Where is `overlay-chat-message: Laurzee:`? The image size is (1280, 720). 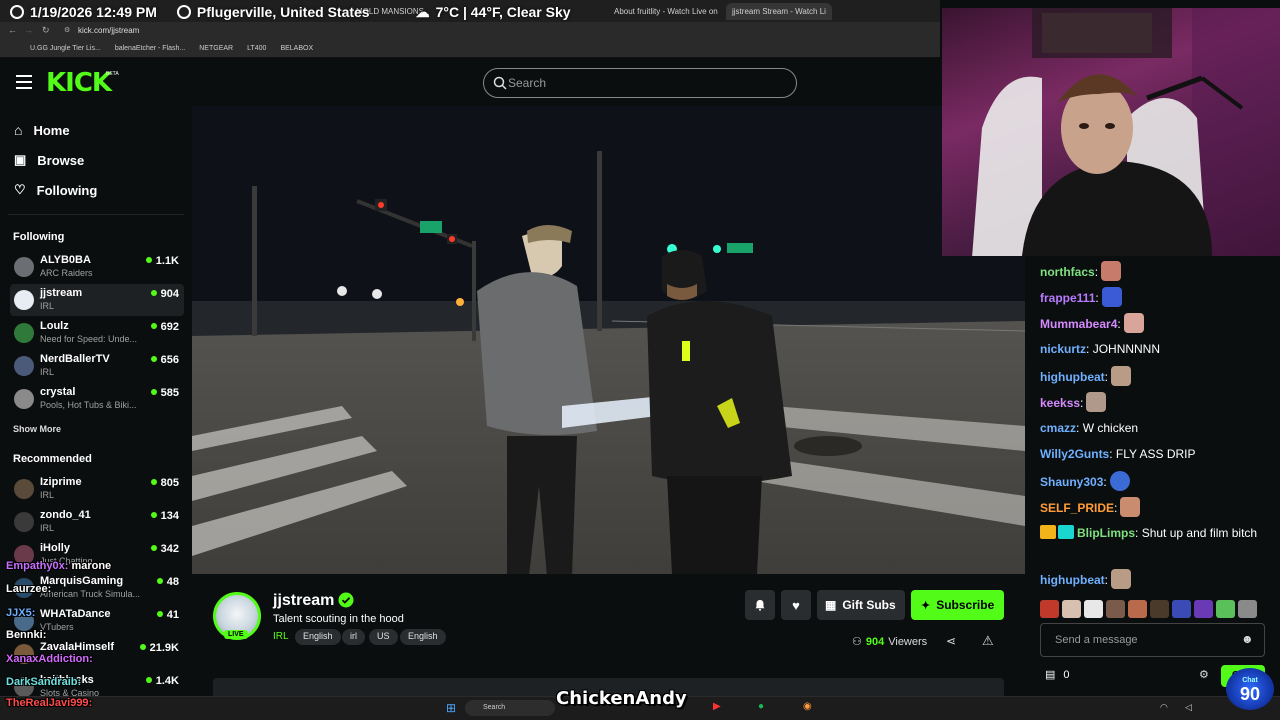
overlay-chat-message: Laurzee: is located at coordinates (29, 589).